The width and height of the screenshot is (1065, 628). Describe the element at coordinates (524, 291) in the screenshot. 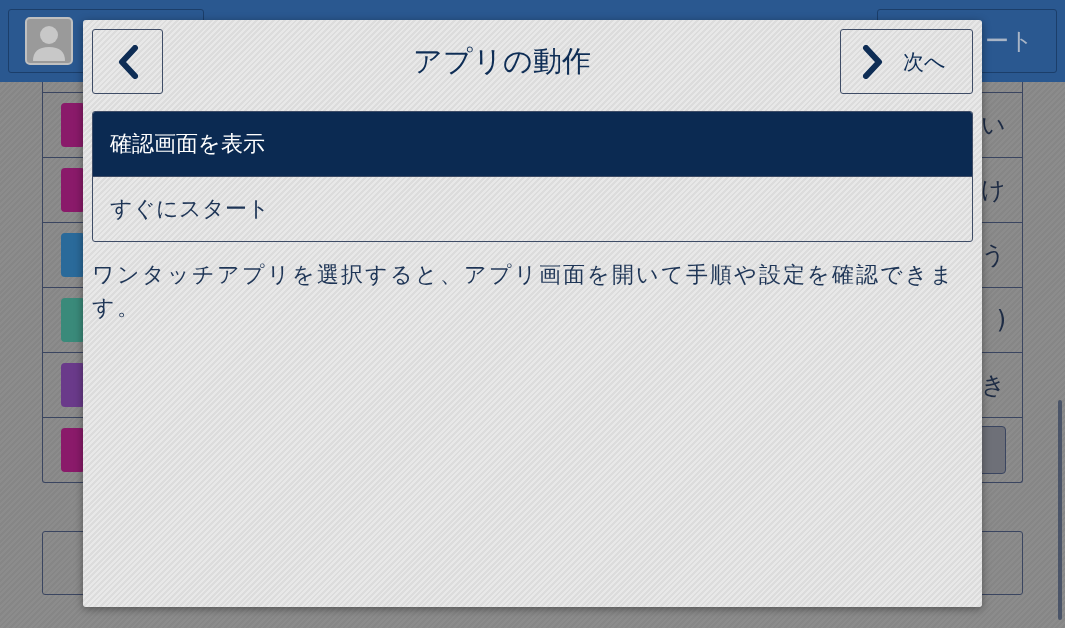

I see `description-text: ワンタッチアプリを選択すると、アプリ画面を開いて手順や設定を確認できます。` at that location.